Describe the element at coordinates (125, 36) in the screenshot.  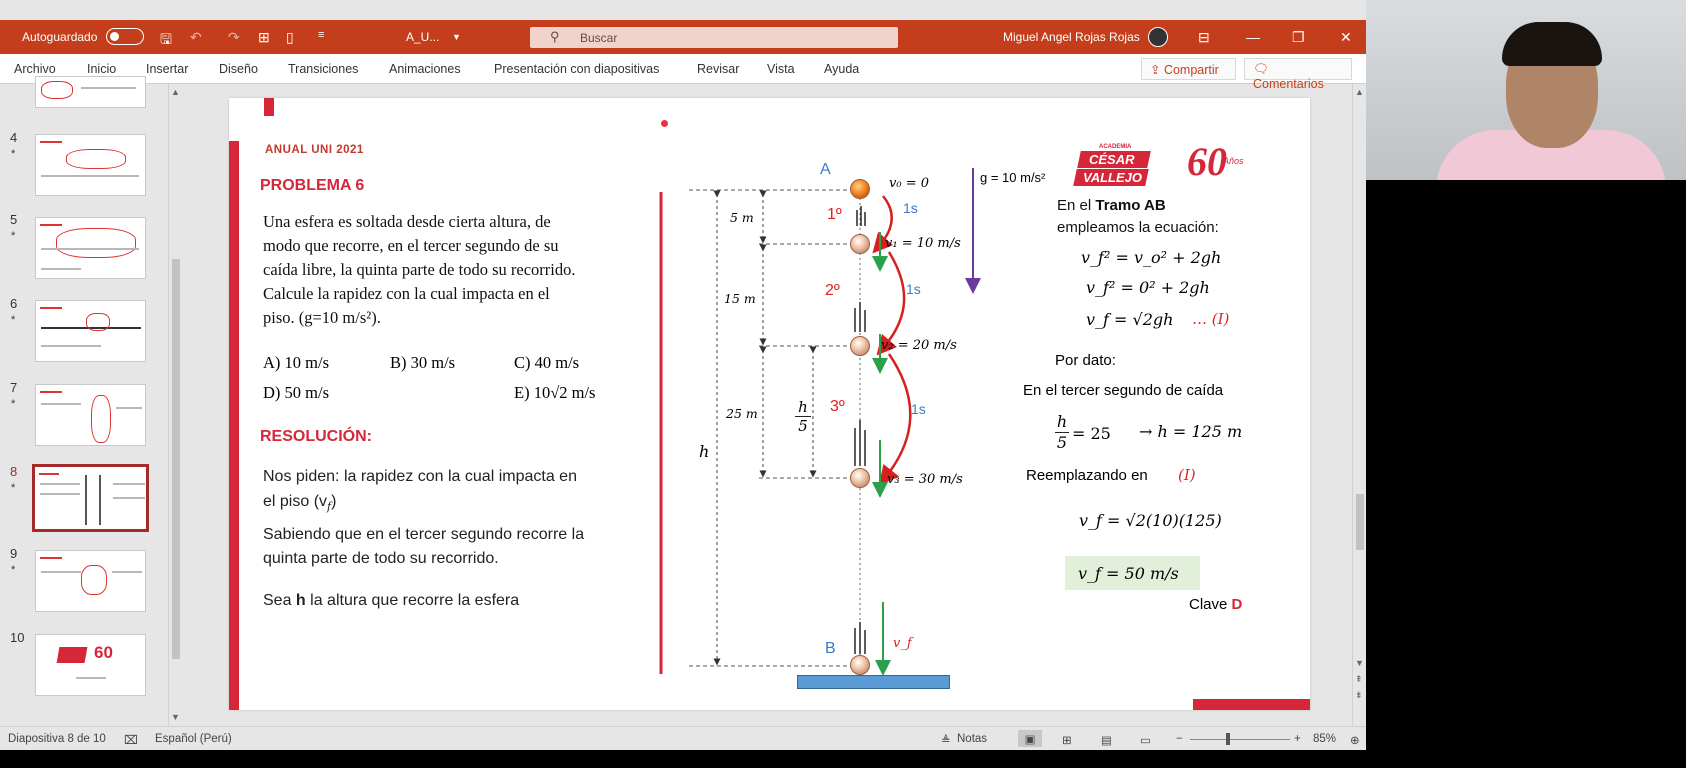
I see `autosave-toggle` at that location.